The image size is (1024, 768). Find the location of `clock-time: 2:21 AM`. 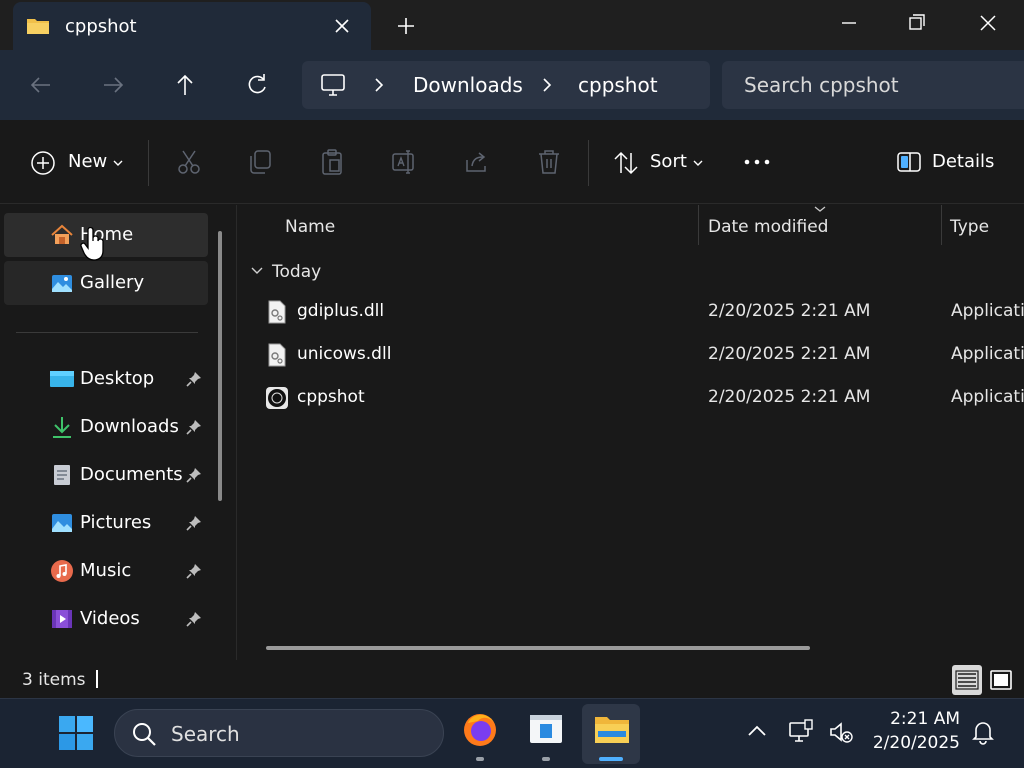

clock-time: 2:21 AM is located at coordinates (920, 719).